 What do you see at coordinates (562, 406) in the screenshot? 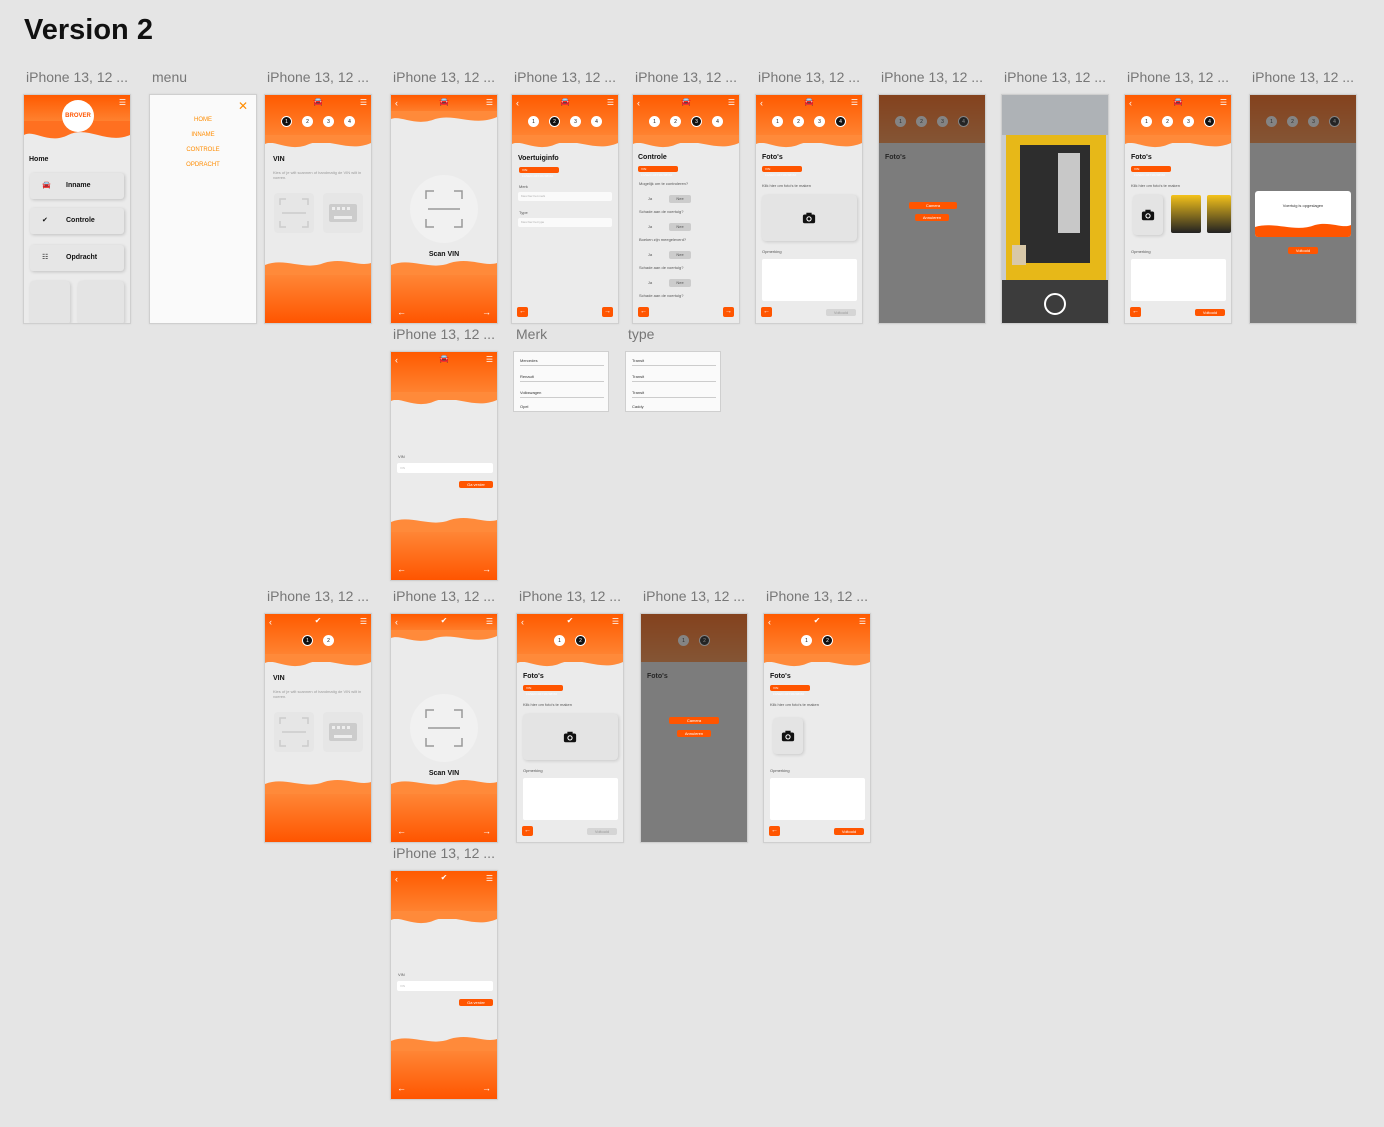
I see `list-item: Opel` at bounding box center [562, 406].